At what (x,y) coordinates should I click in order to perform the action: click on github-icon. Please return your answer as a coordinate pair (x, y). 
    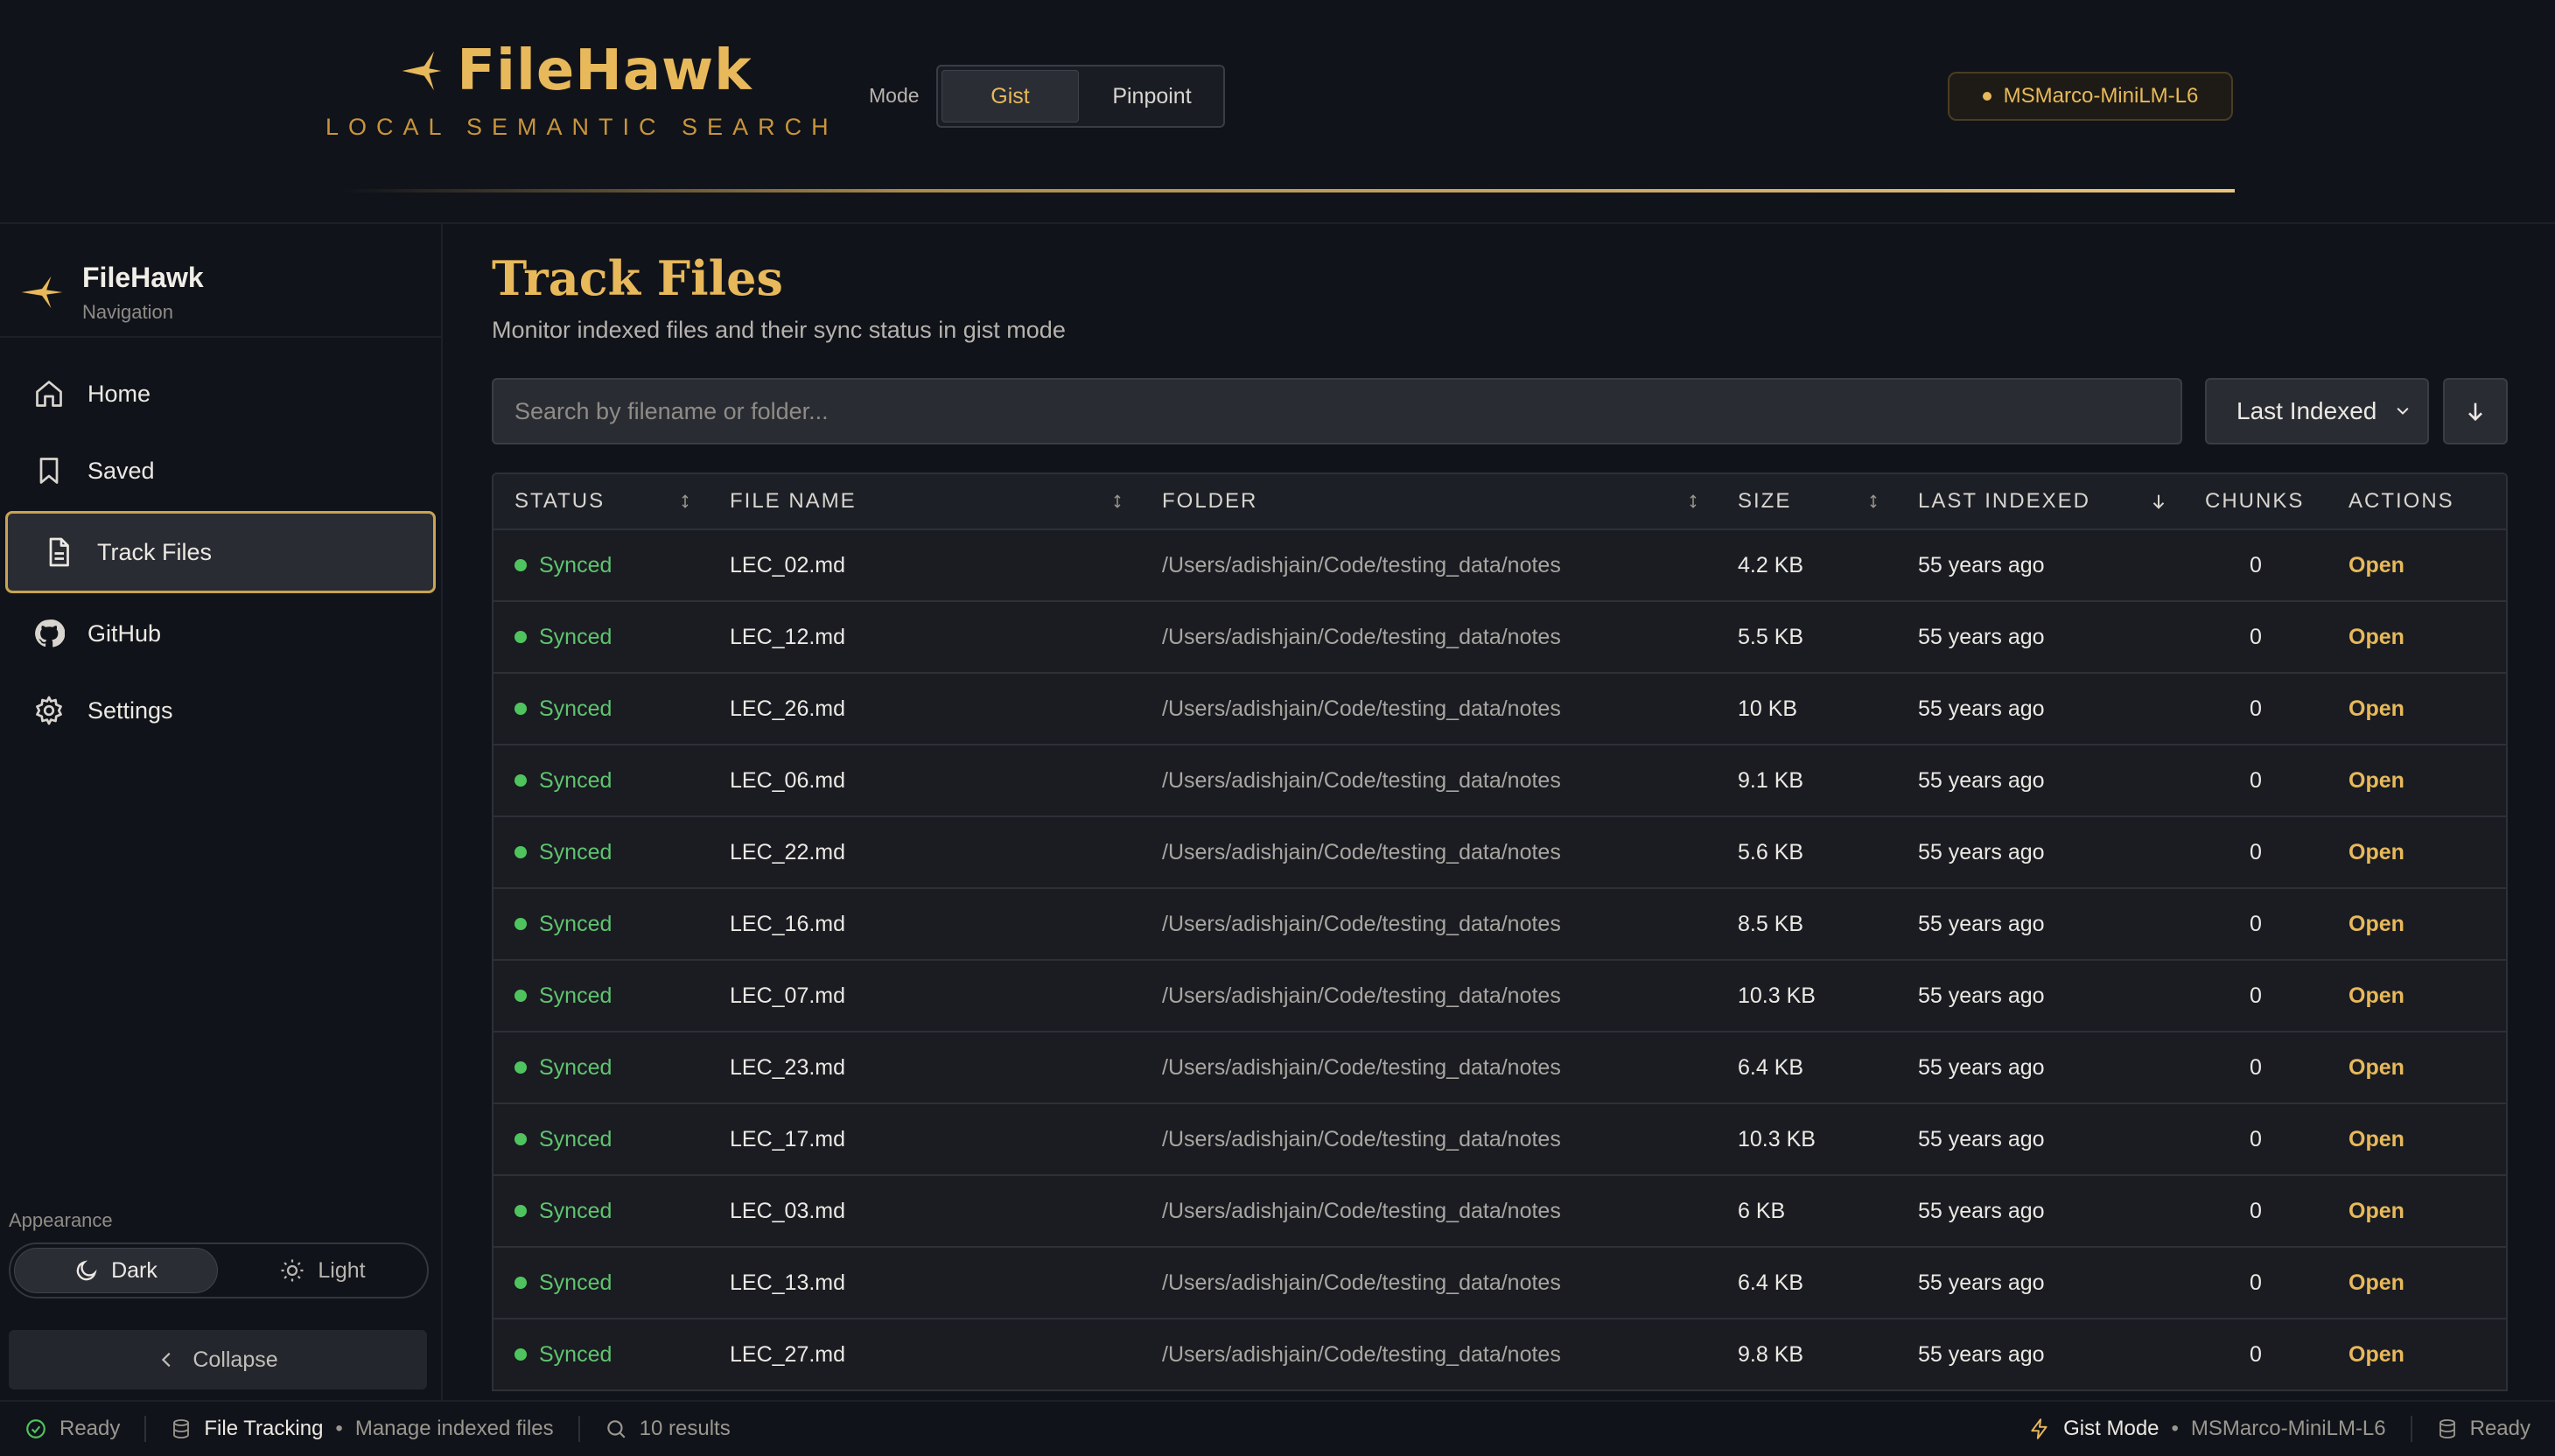
    Looking at the image, I should click on (50, 634).